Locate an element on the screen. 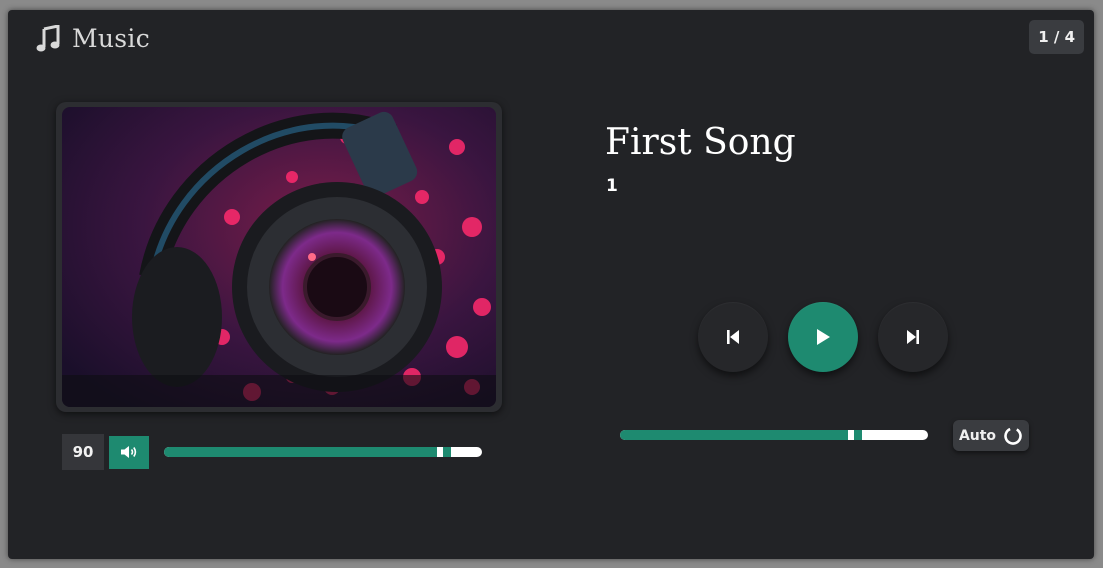 The height and width of the screenshot is (568, 1103). song-title: First Song is located at coordinates (700, 142).